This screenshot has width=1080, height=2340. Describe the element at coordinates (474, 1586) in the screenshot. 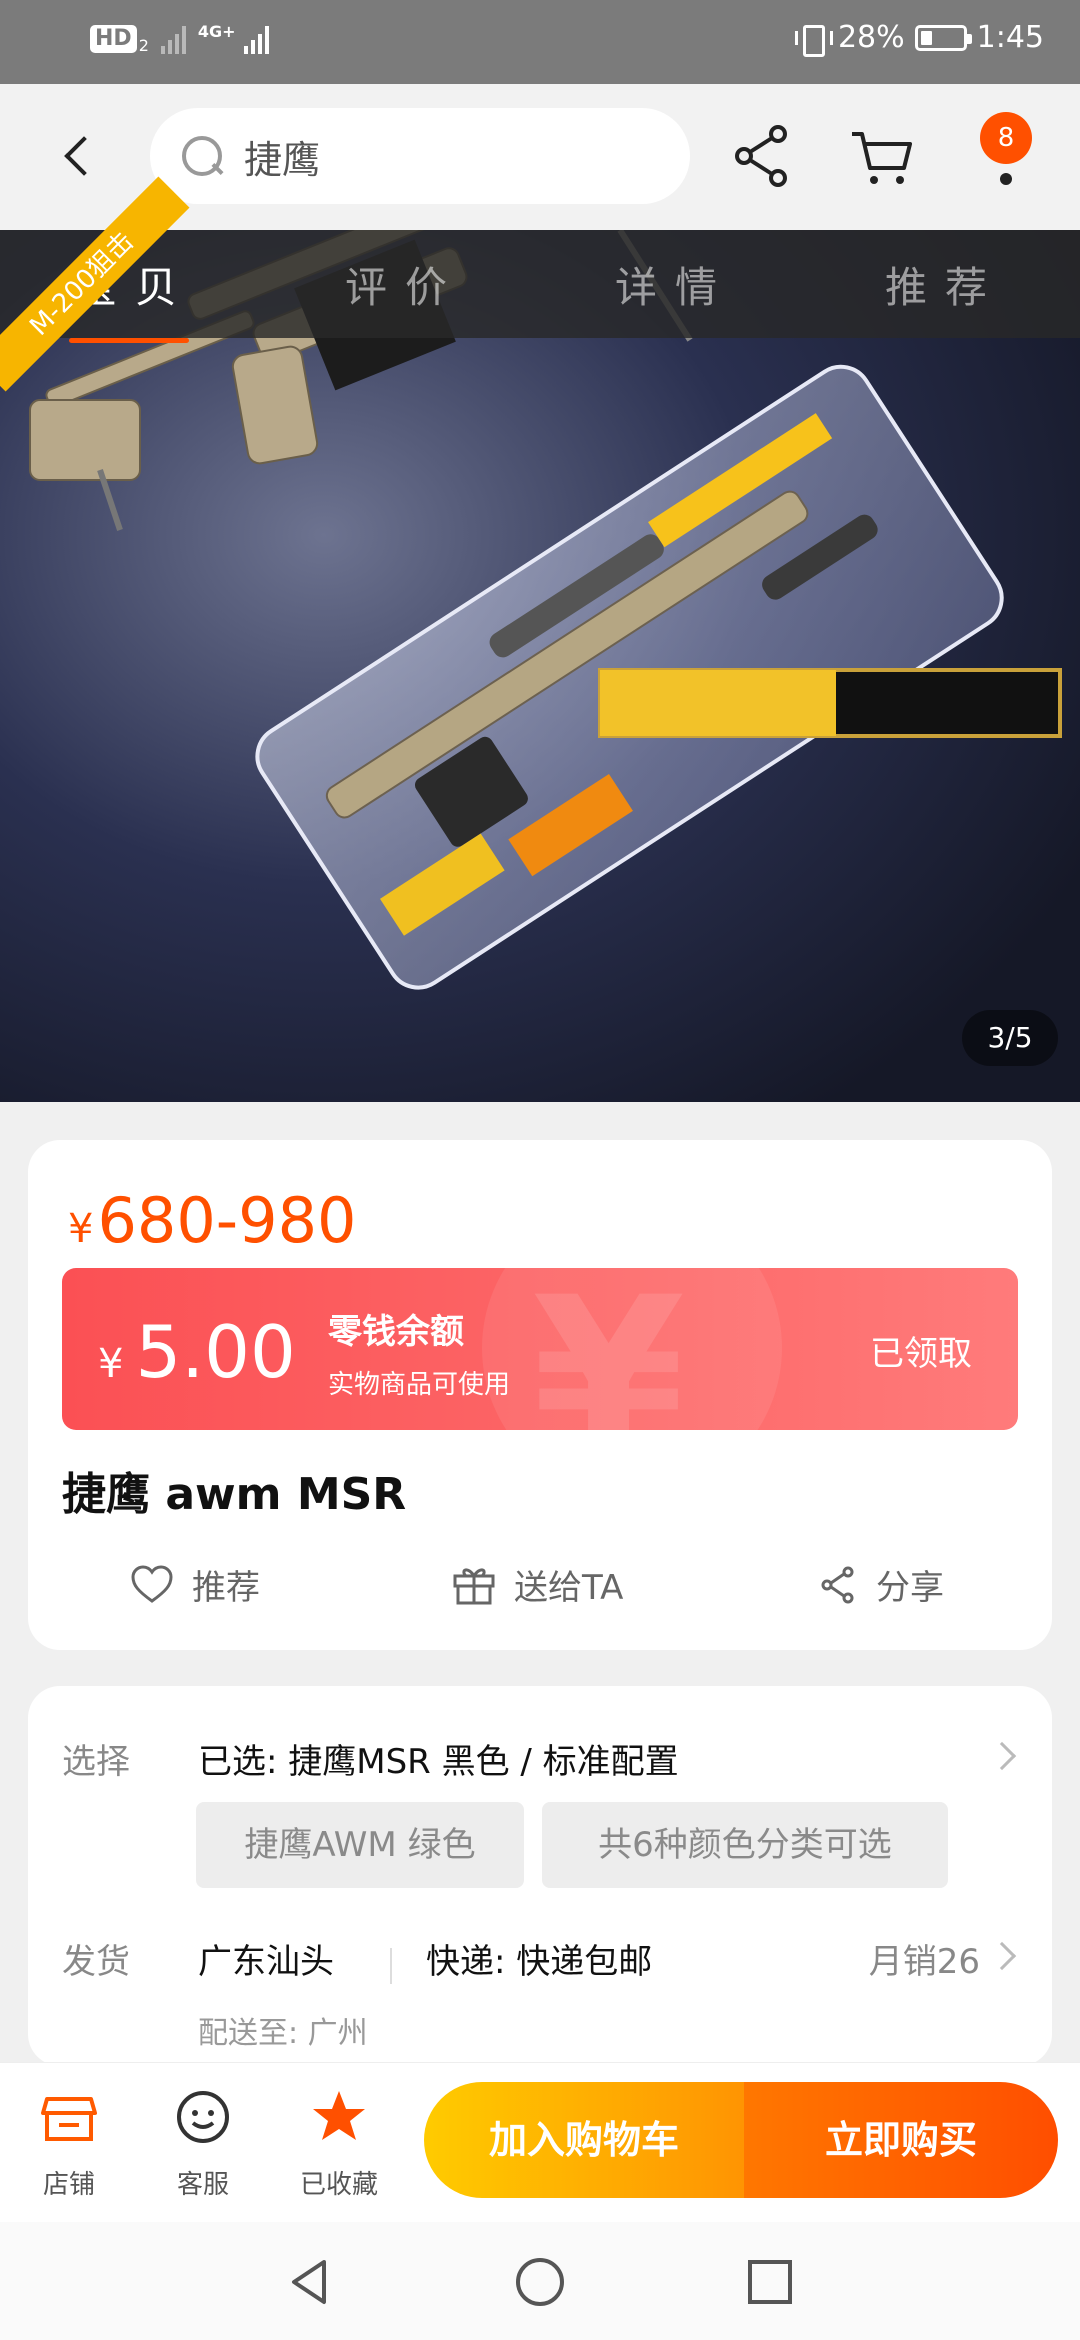

I see `gift-icon` at that location.